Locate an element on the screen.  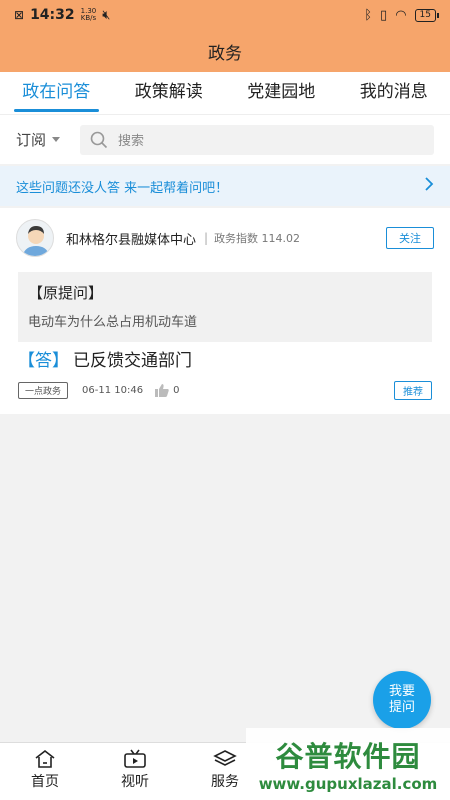
nav-home-label: 首页 is located at coordinates (45, 782).